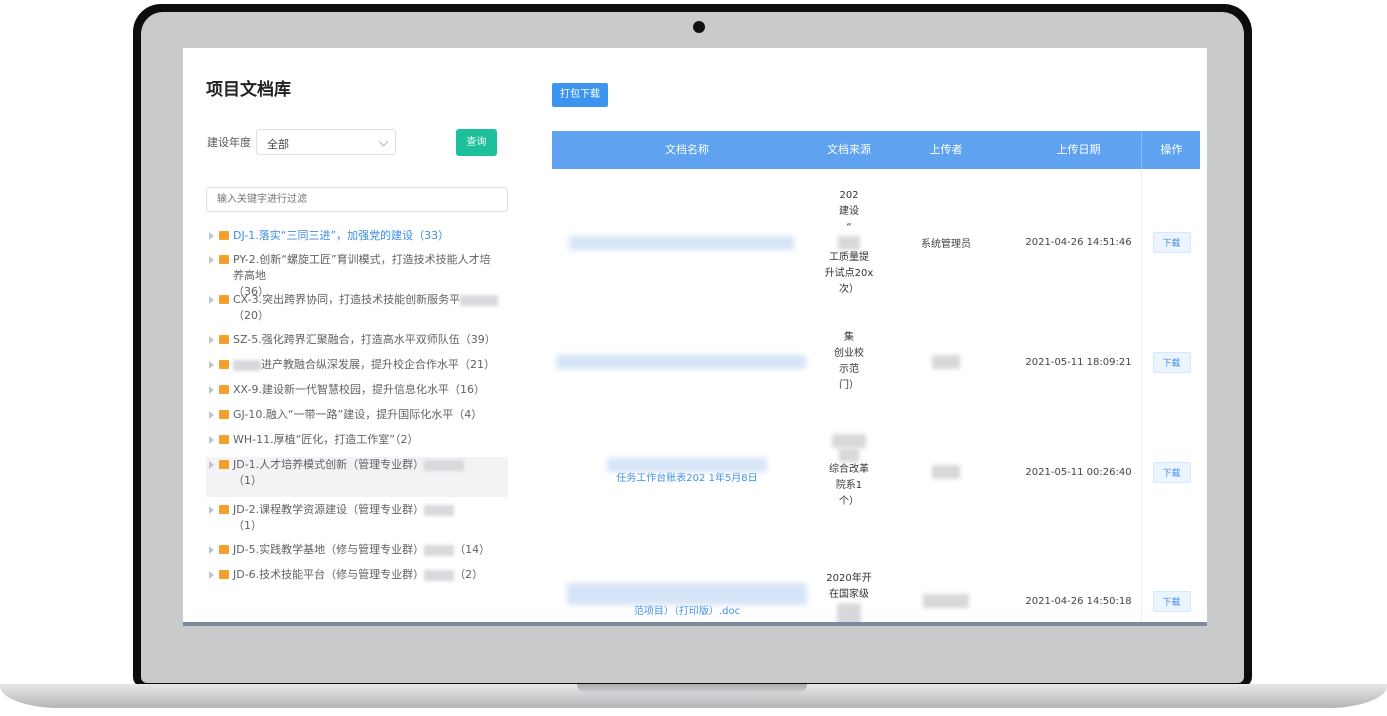 The height and width of the screenshot is (716, 1387). Describe the element at coordinates (477, 339) in the screenshot. I see `tree-item-count: （39）` at that location.